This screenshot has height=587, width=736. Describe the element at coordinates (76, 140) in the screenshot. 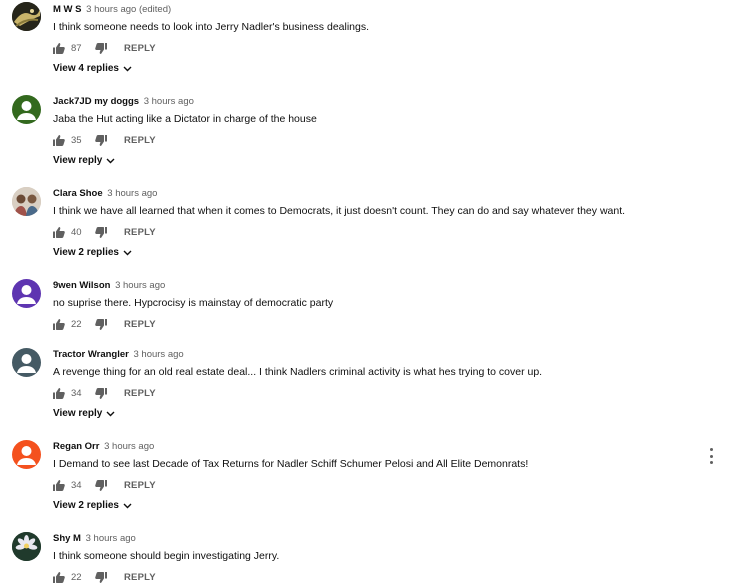

I see `like-count: 35` at that location.